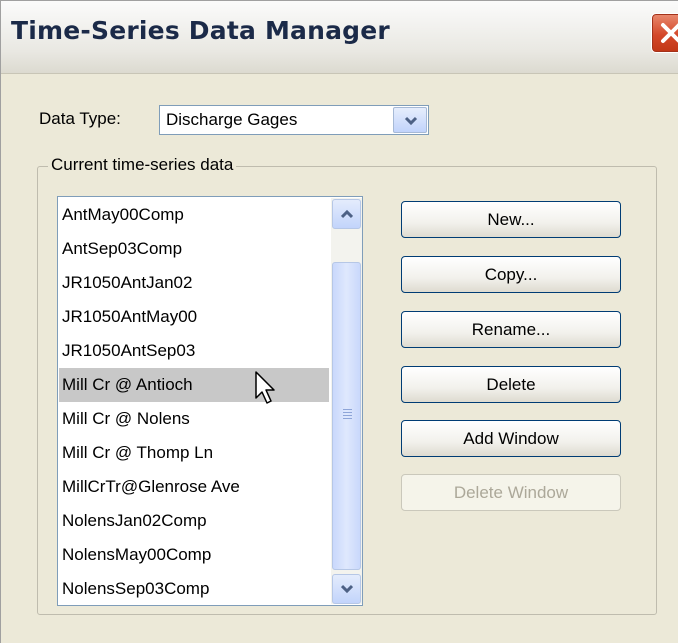 The width and height of the screenshot is (678, 643). I want to click on list-item: NolensMay00Comp, so click(194, 555).